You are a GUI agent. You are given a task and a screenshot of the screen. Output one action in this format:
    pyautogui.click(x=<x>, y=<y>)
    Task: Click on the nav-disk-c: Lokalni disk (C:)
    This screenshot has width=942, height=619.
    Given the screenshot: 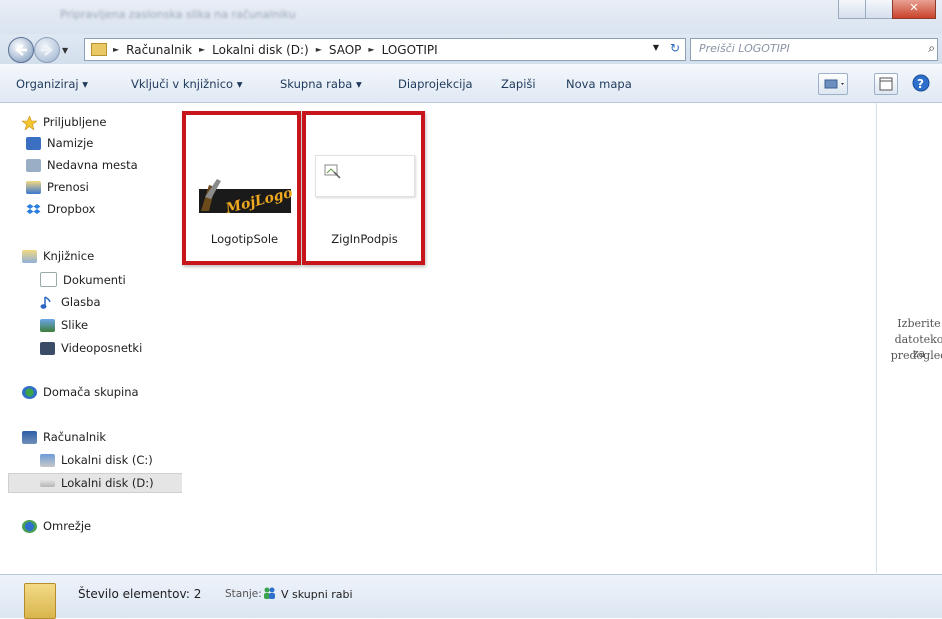 What is the action you would take?
    pyautogui.click(x=96, y=460)
    